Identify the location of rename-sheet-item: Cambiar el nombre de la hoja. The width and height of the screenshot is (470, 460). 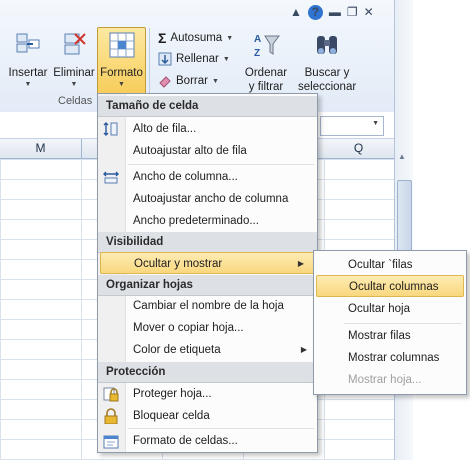
(207, 306).